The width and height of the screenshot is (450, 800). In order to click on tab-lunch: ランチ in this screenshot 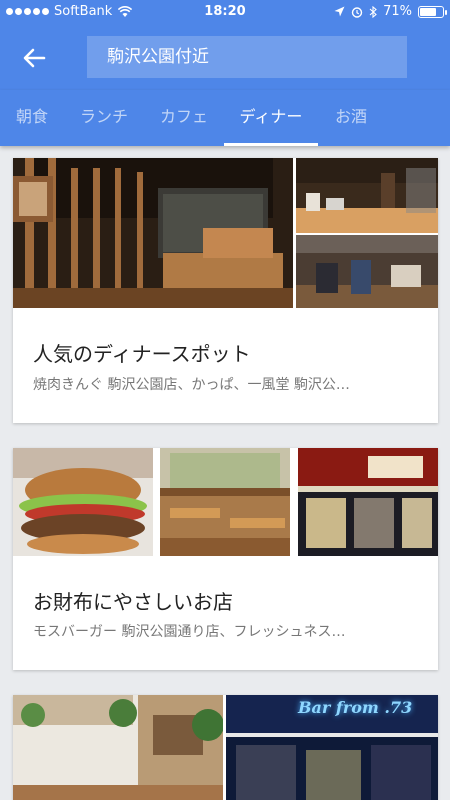, I will do `click(104, 118)`.